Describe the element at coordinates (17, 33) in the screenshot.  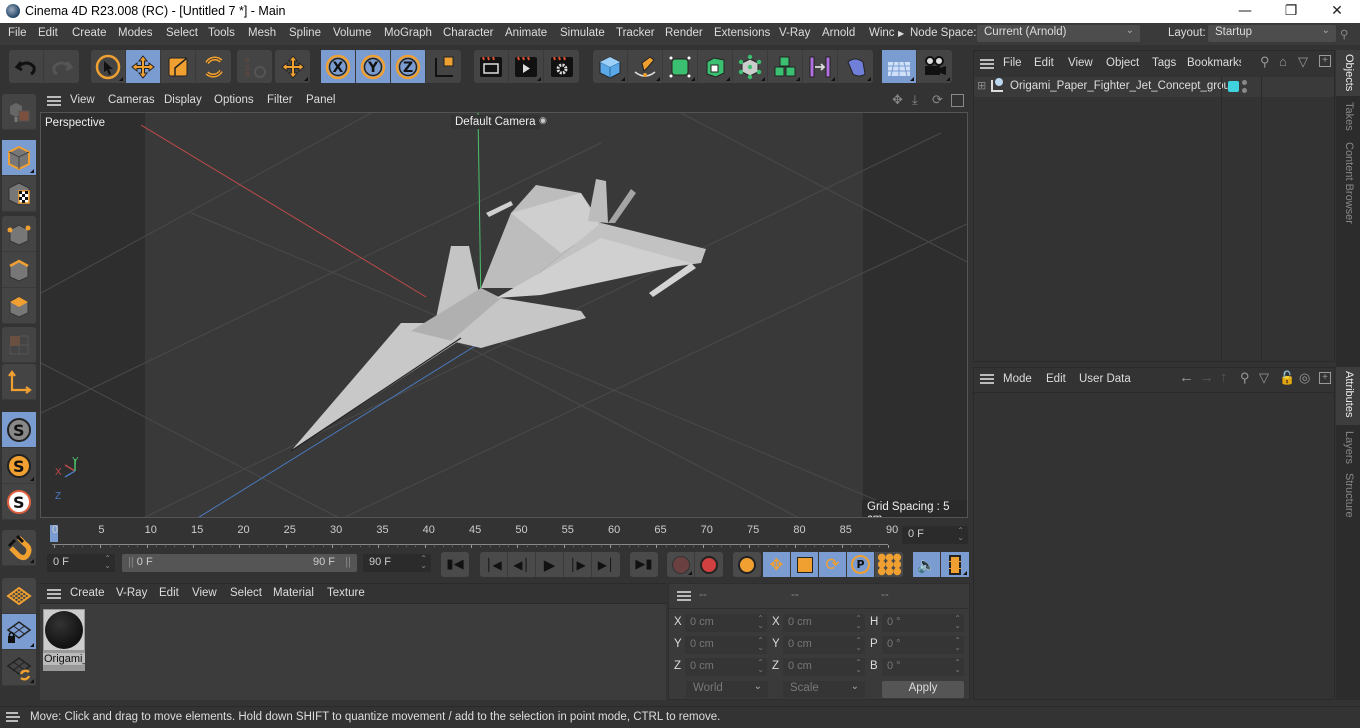
I see `menu-file: File` at that location.